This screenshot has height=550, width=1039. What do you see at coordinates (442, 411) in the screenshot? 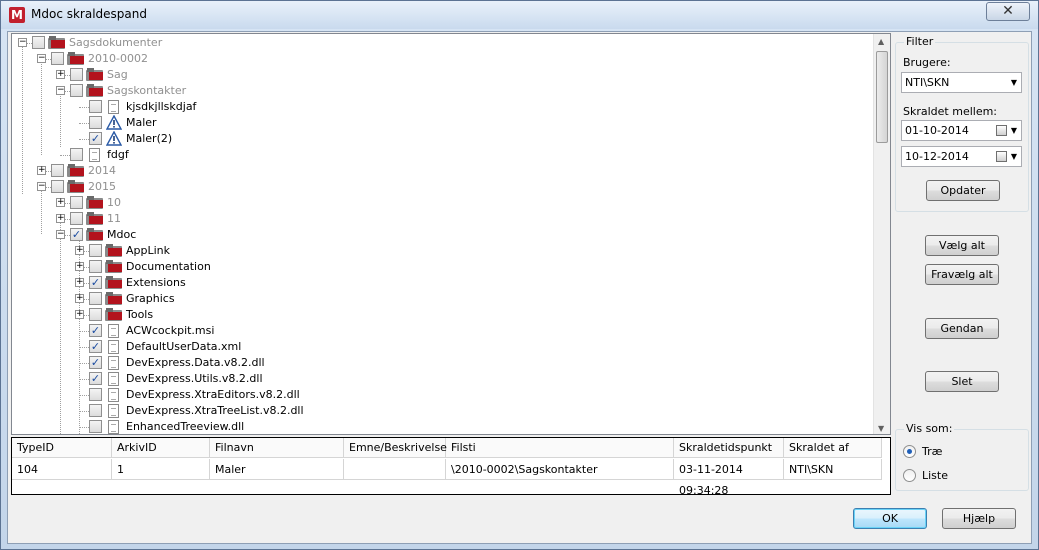
I see `tree-node: DevExpress.XtraTreeList.v8.2.dll` at bounding box center [442, 411].